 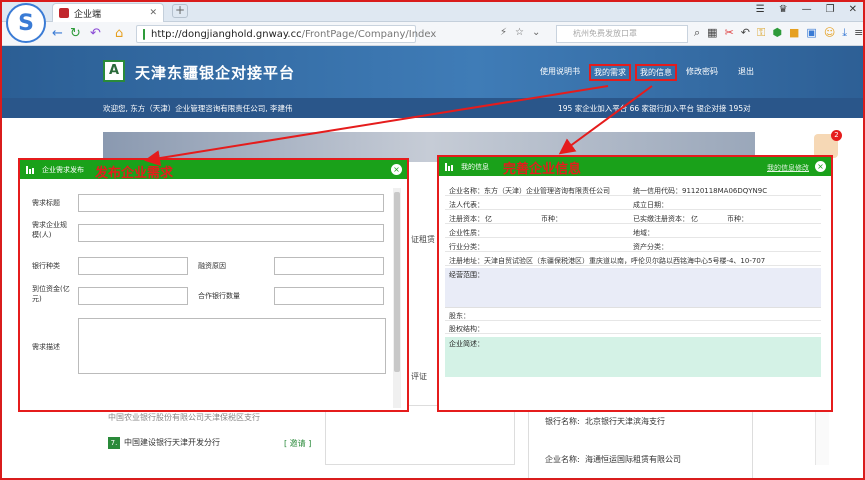 I want to click on paid-unit: 亿, so click(x=694, y=219).